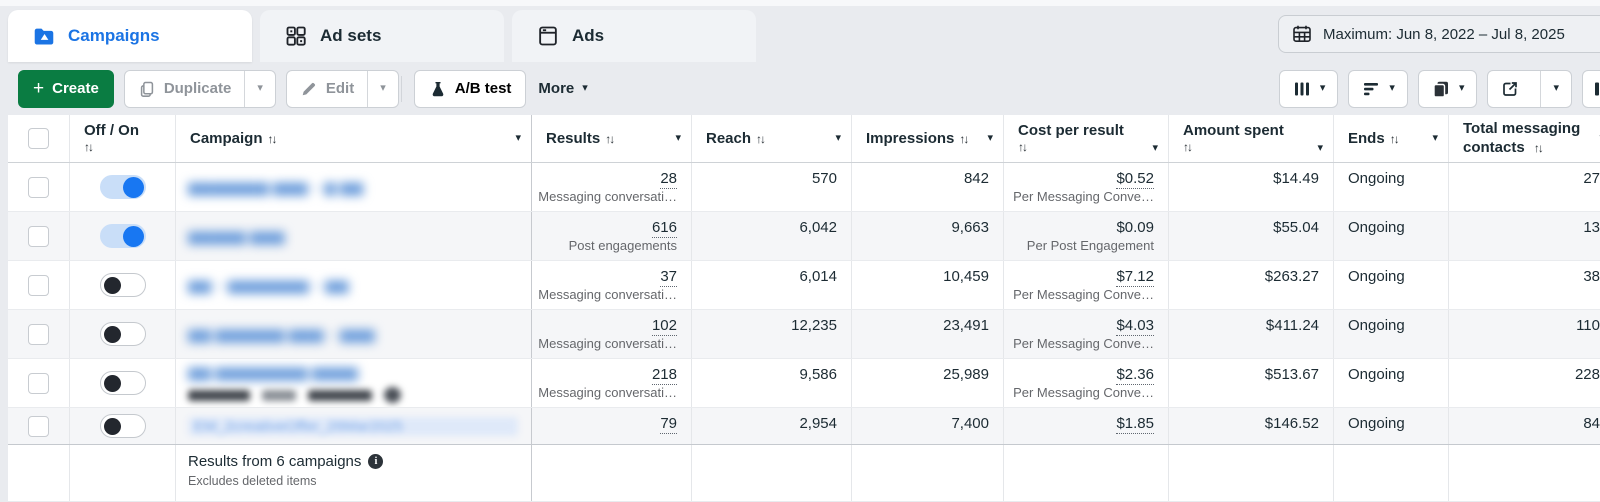 This screenshot has width=1600, height=502. I want to click on duplicate-dropdown: ▾, so click(259, 88).